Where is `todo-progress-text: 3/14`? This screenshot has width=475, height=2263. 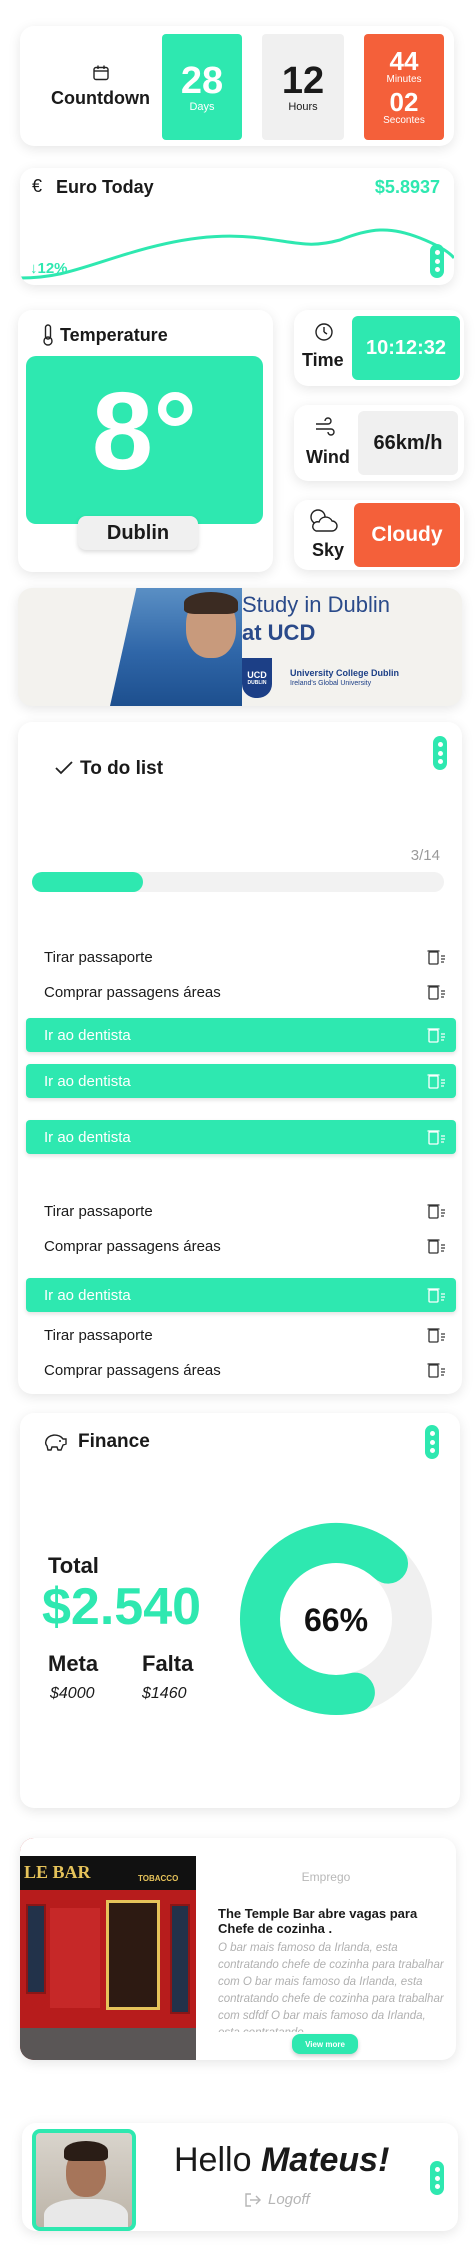
todo-progress-text: 3/14 is located at coordinates (425, 855).